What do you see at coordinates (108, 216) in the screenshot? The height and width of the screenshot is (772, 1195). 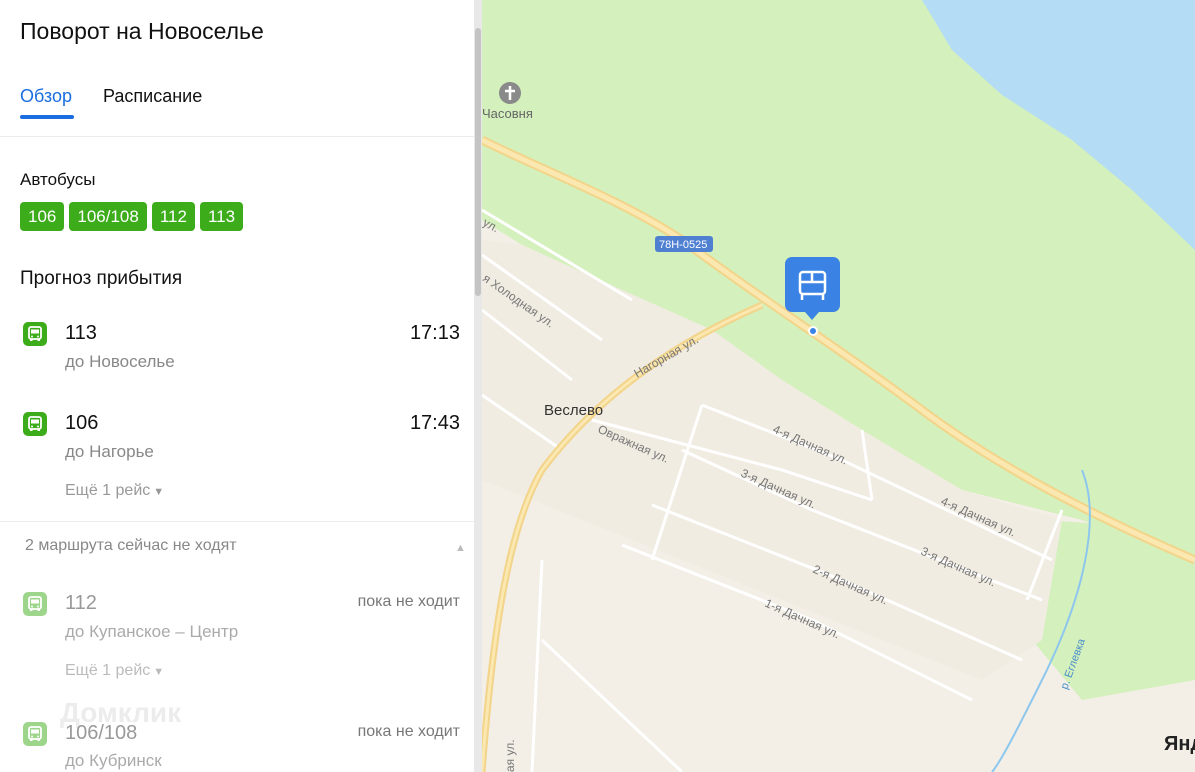 I see `route-badge-106-108: 106/108` at bounding box center [108, 216].